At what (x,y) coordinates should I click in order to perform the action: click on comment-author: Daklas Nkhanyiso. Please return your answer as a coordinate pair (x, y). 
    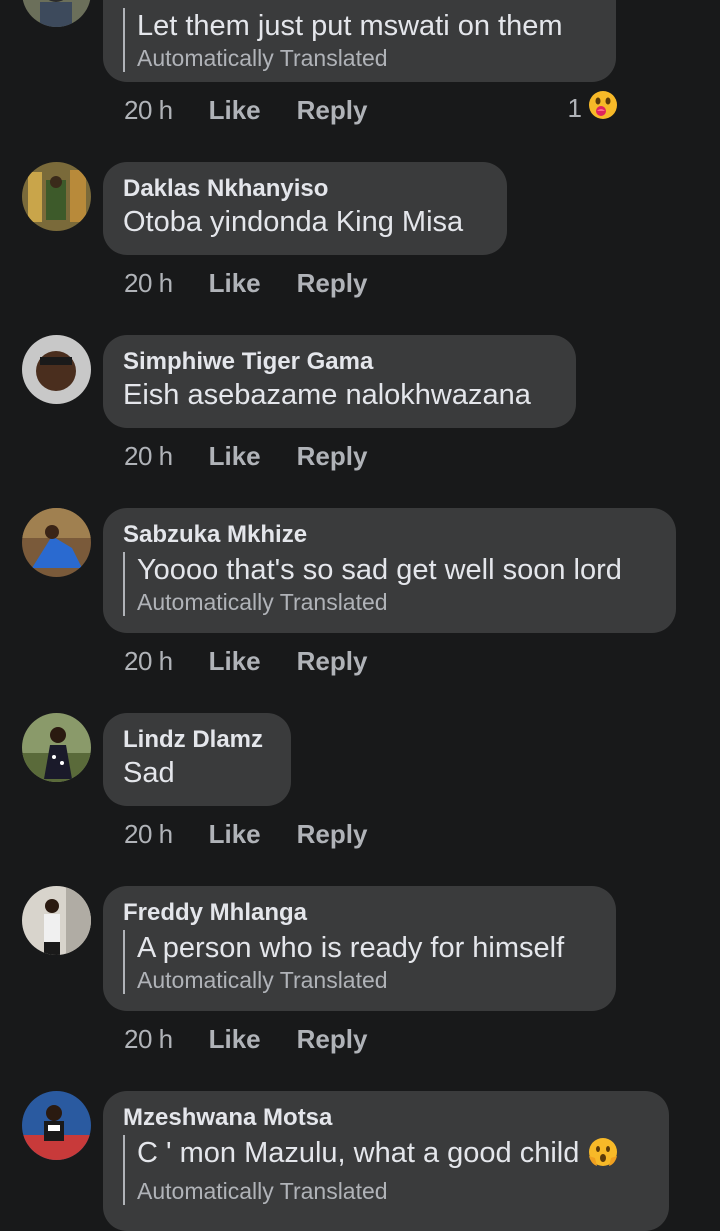
    Looking at the image, I should click on (305, 189).